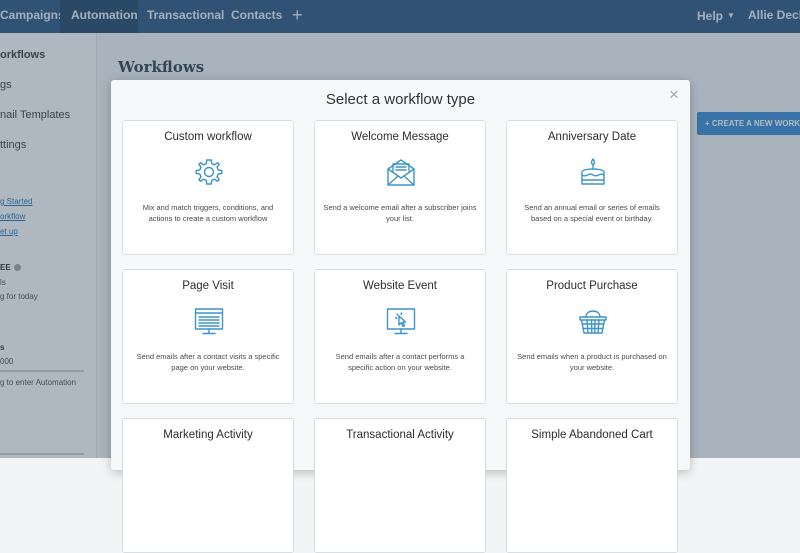  I want to click on basket-icon, so click(593, 322).